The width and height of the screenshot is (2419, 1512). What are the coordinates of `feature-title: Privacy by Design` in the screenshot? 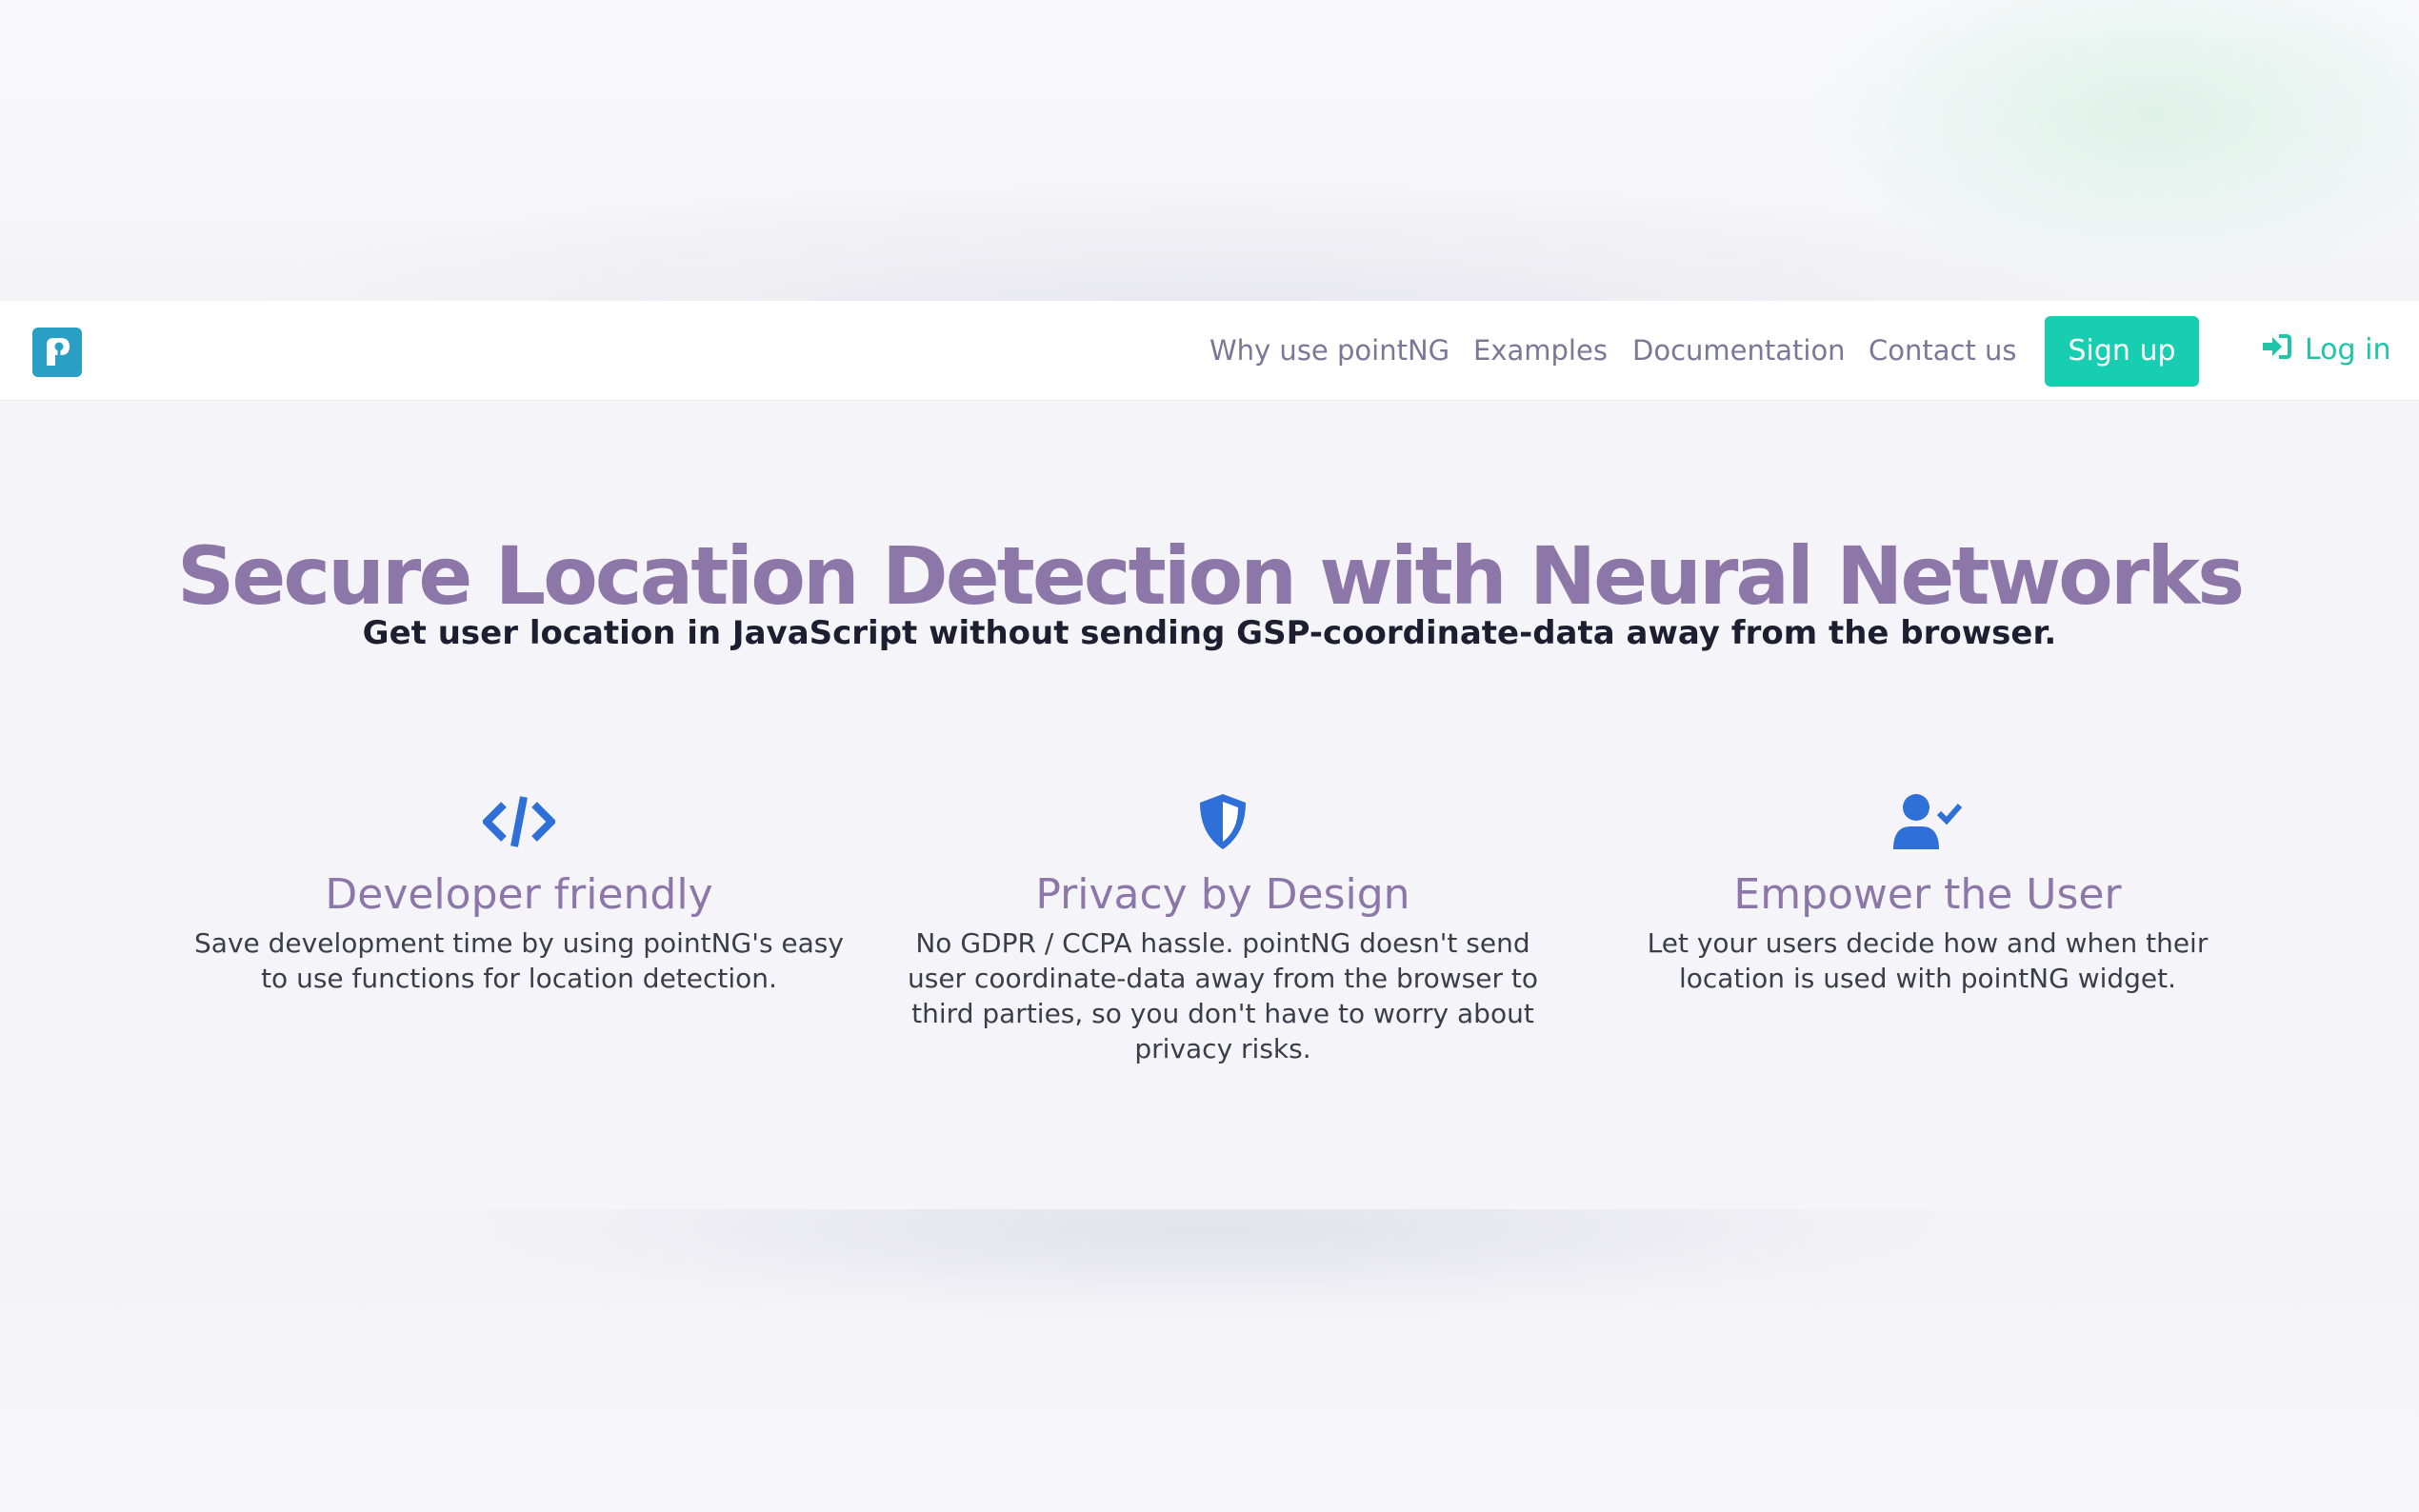 It's located at (1222, 894).